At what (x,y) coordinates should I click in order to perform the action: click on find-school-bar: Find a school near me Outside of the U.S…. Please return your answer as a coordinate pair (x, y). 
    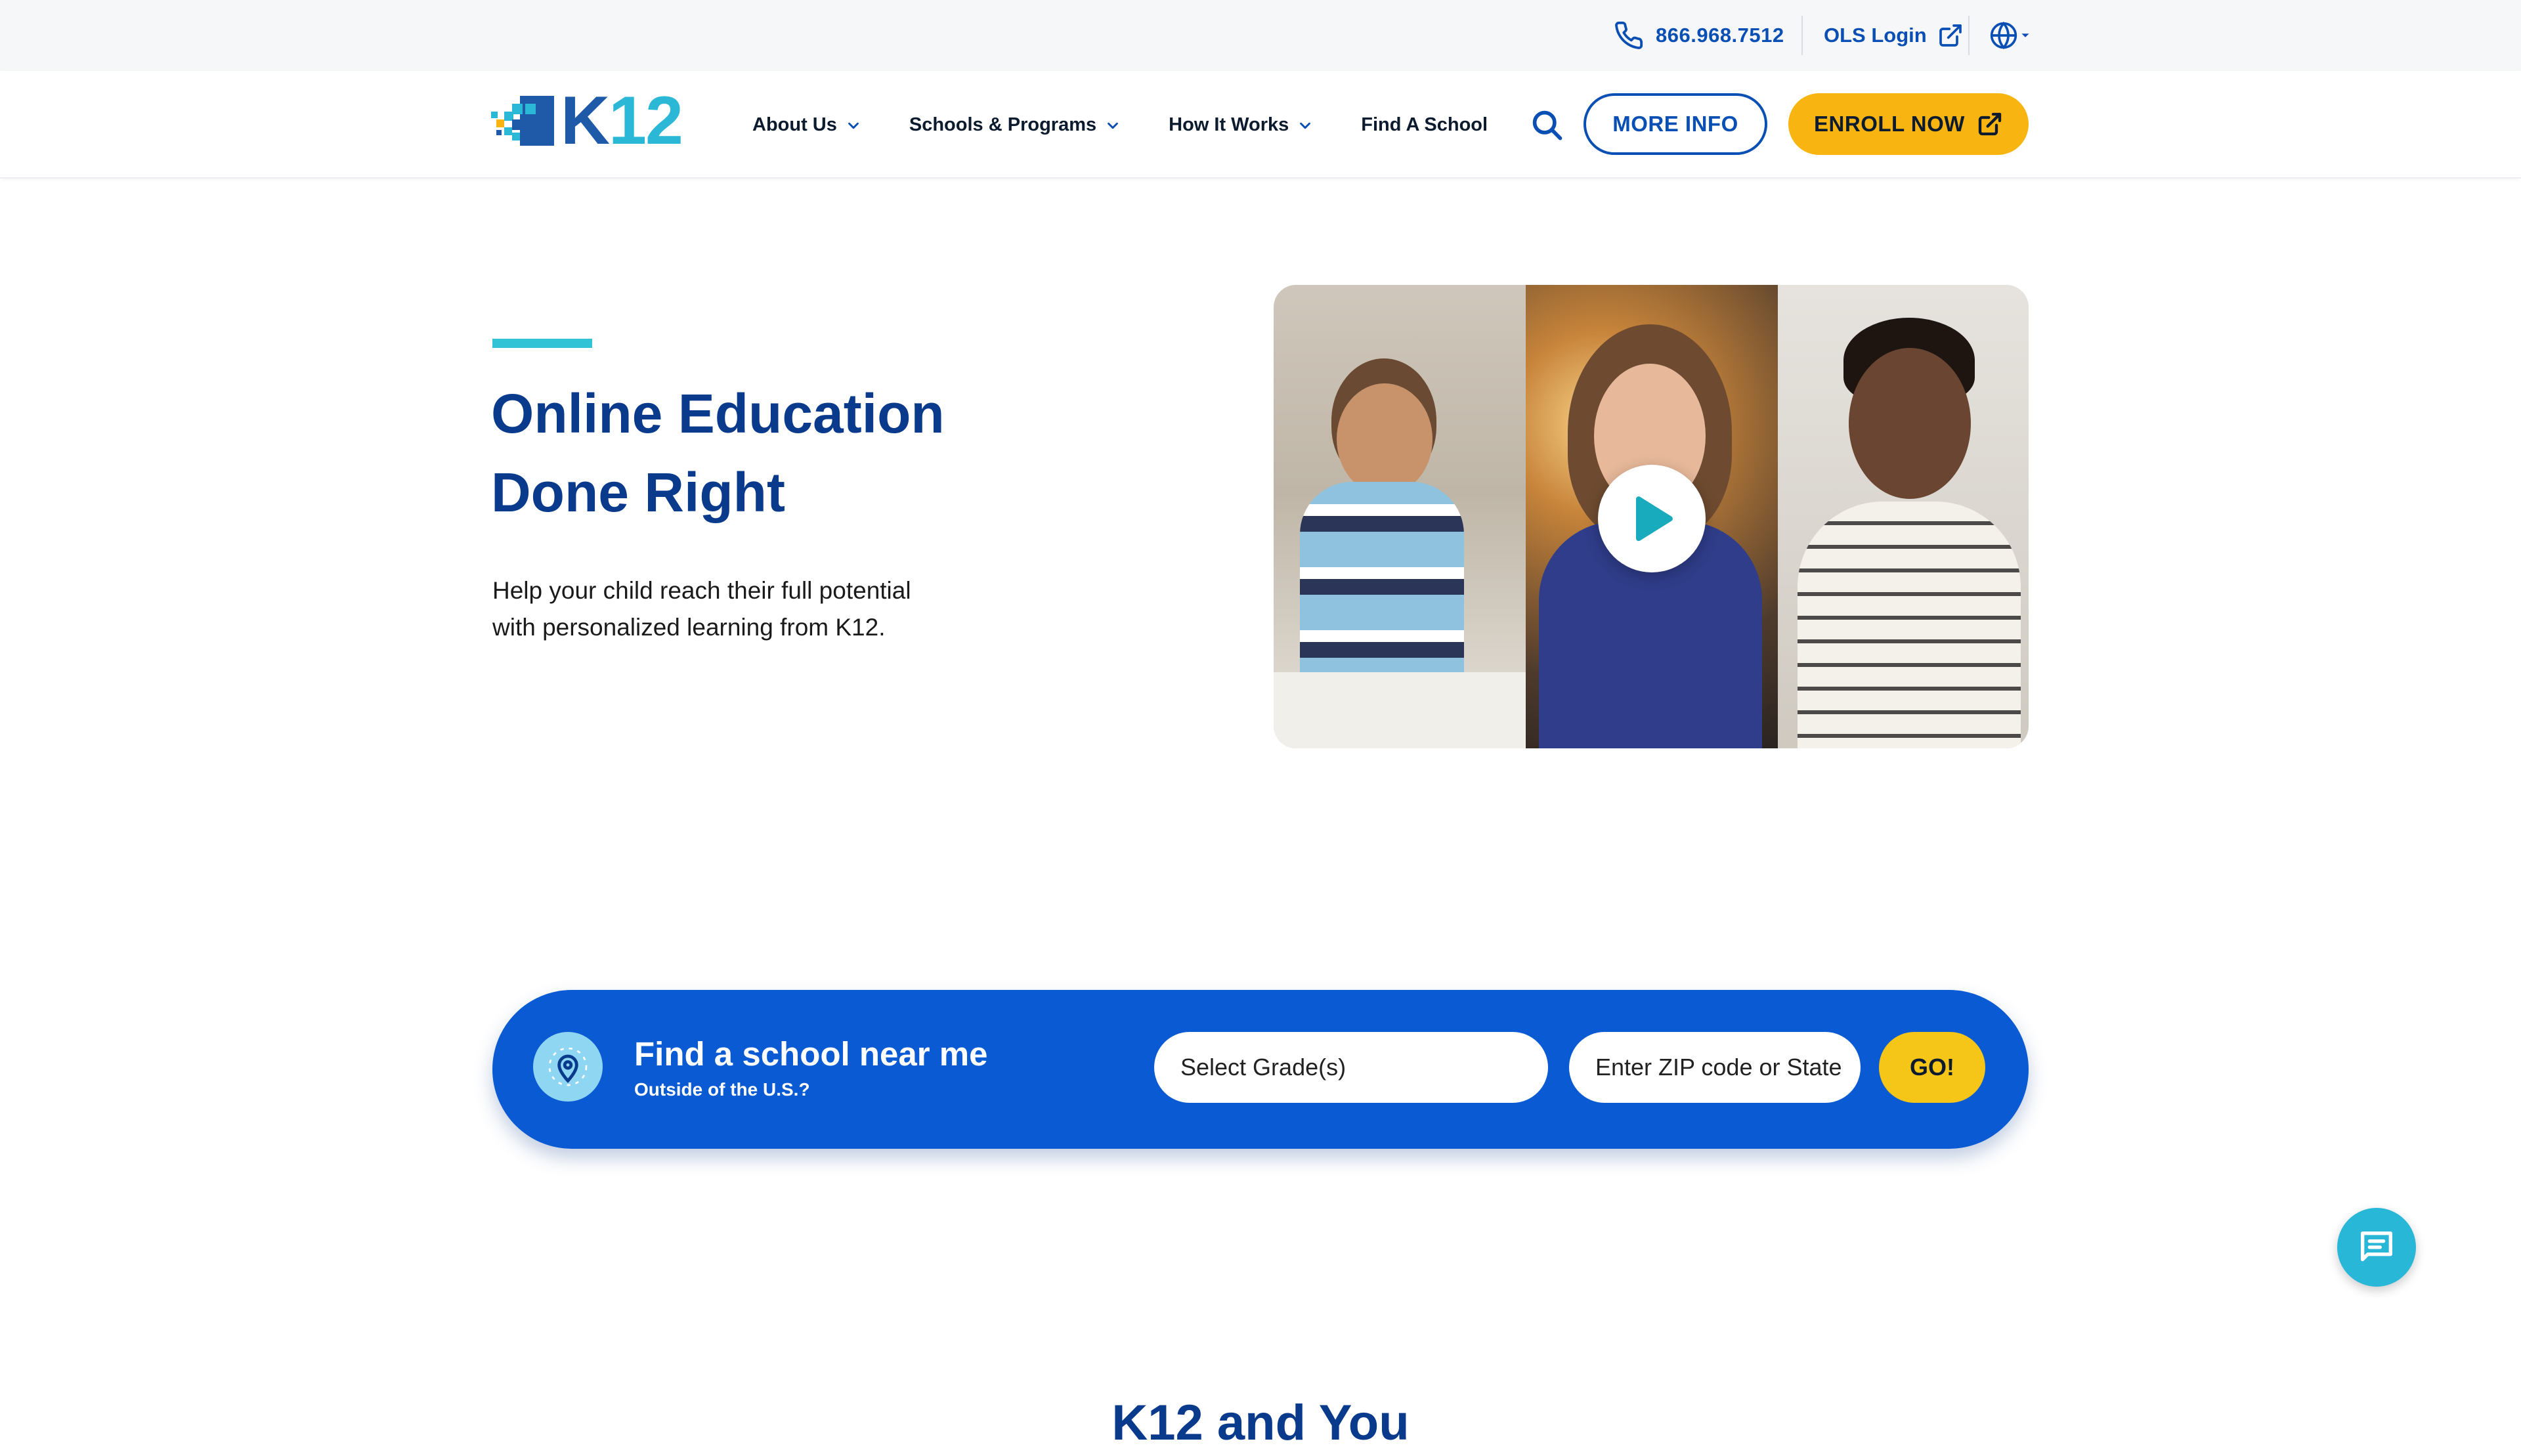
    Looking at the image, I should click on (1260, 1069).